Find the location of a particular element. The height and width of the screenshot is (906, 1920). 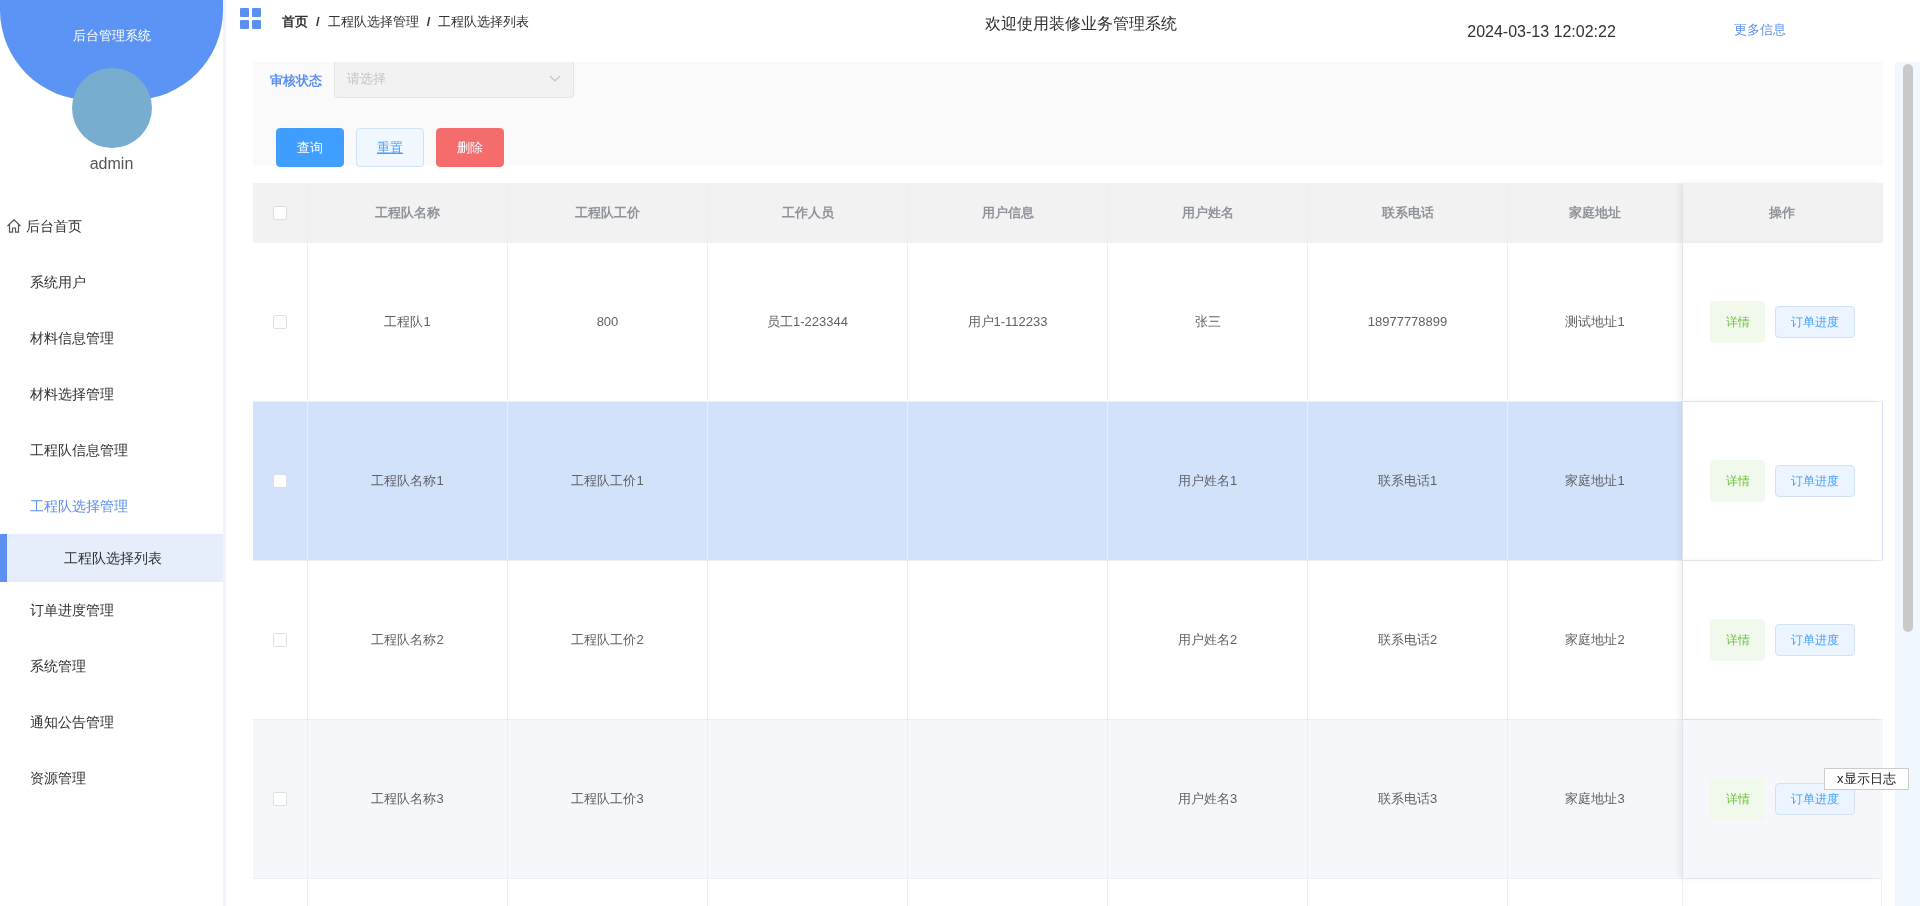

log-toggle: x显示日志 is located at coordinates (1866, 779).